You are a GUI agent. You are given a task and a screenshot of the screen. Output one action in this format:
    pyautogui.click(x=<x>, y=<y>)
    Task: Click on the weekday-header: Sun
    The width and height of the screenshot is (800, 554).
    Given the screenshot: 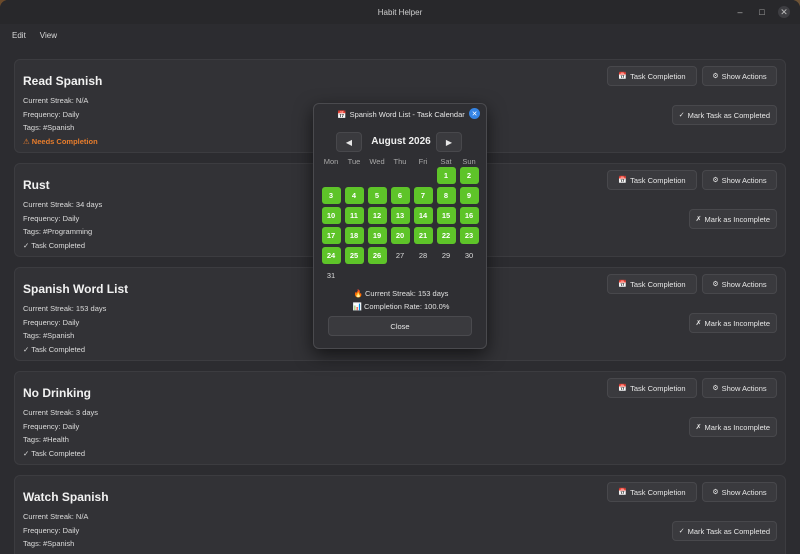 What is the action you would take?
    pyautogui.click(x=469, y=161)
    